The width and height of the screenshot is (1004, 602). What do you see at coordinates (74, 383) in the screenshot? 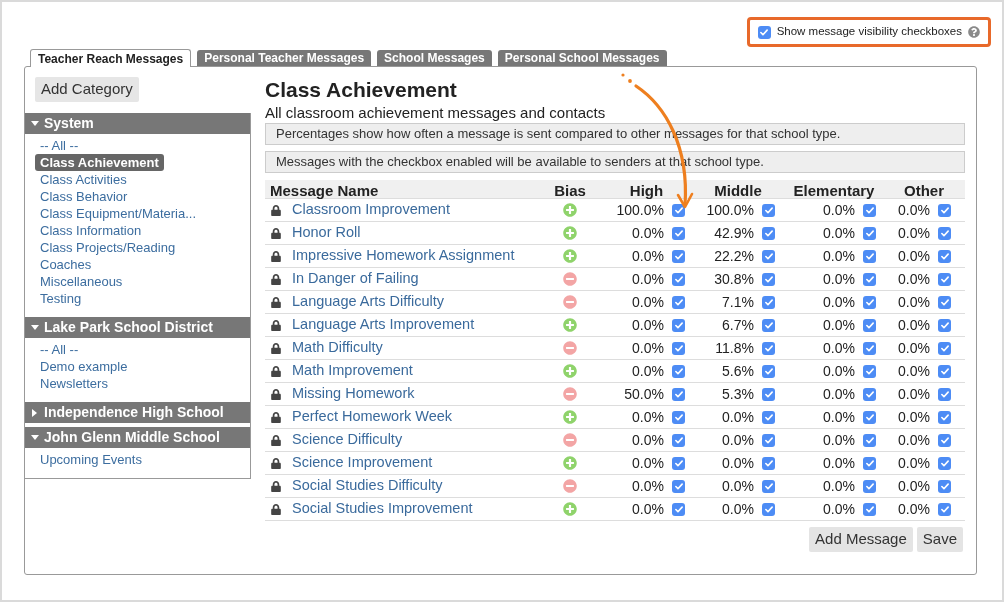
I see `category-link: Newsletters` at bounding box center [74, 383].